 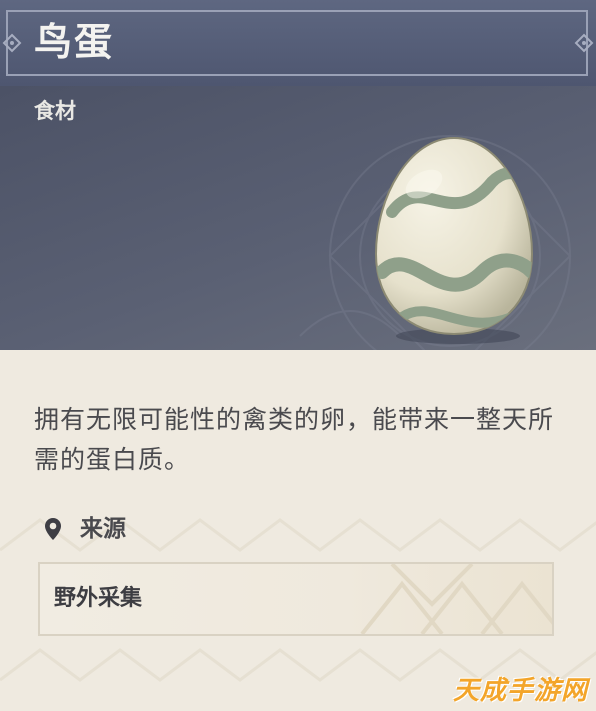 What do you see at coordinates (103, 529) in the screenshot?
I see `source-label: 来源` at bounding box center [103, 529].